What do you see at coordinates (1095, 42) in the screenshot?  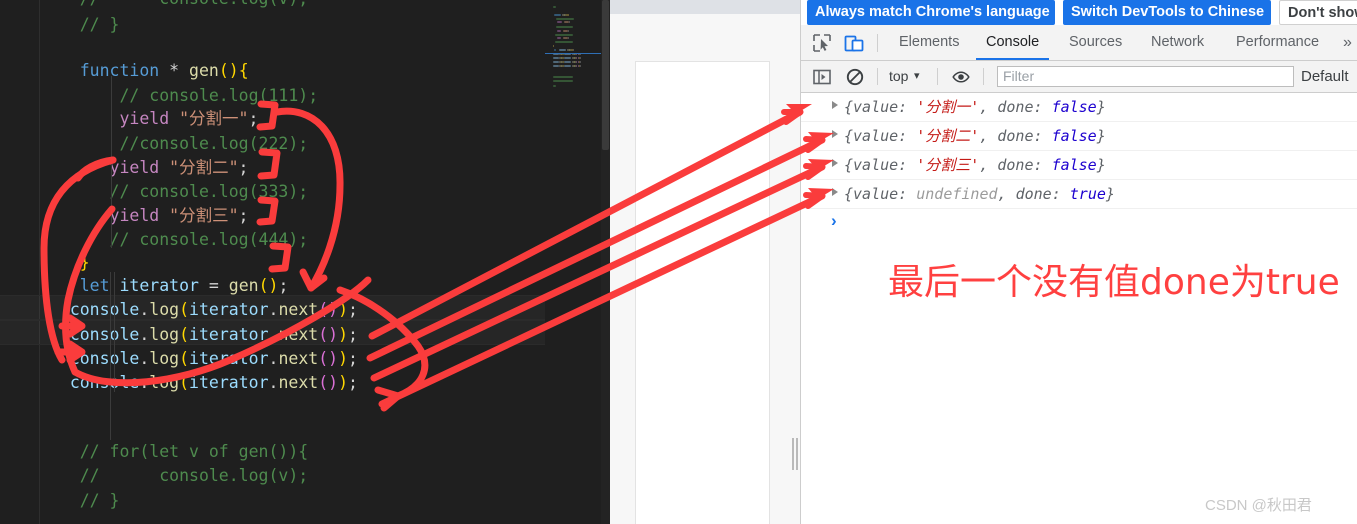 I see `tab-sources: Sources` at bounding box center [1095, 42].